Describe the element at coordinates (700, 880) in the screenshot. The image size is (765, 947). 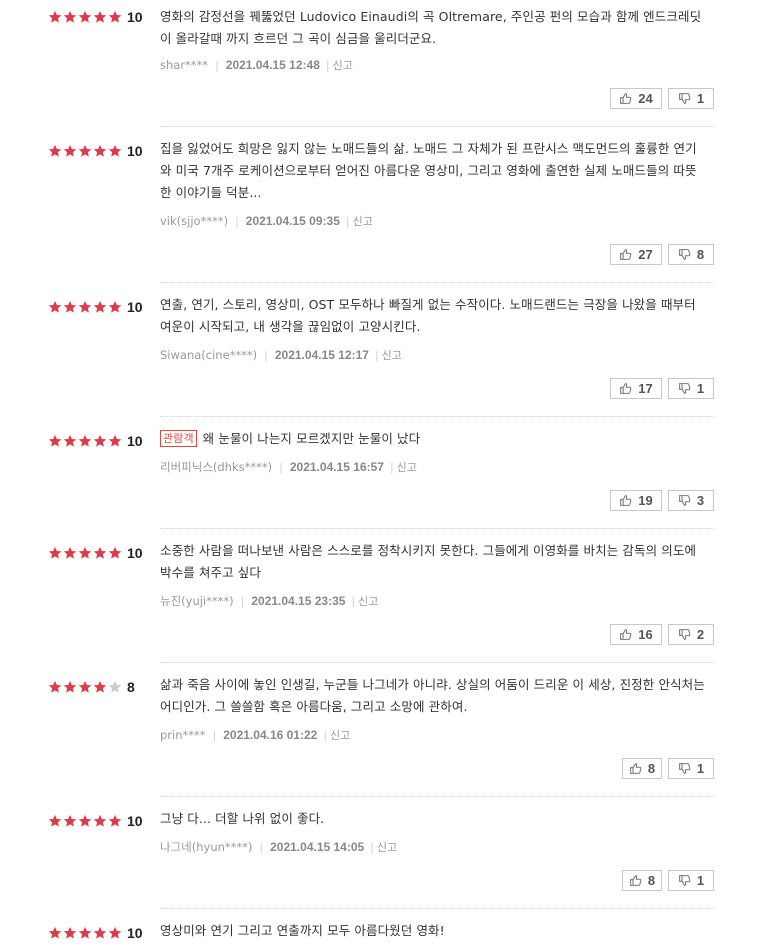
I see `dislike-count: 1` at that location.